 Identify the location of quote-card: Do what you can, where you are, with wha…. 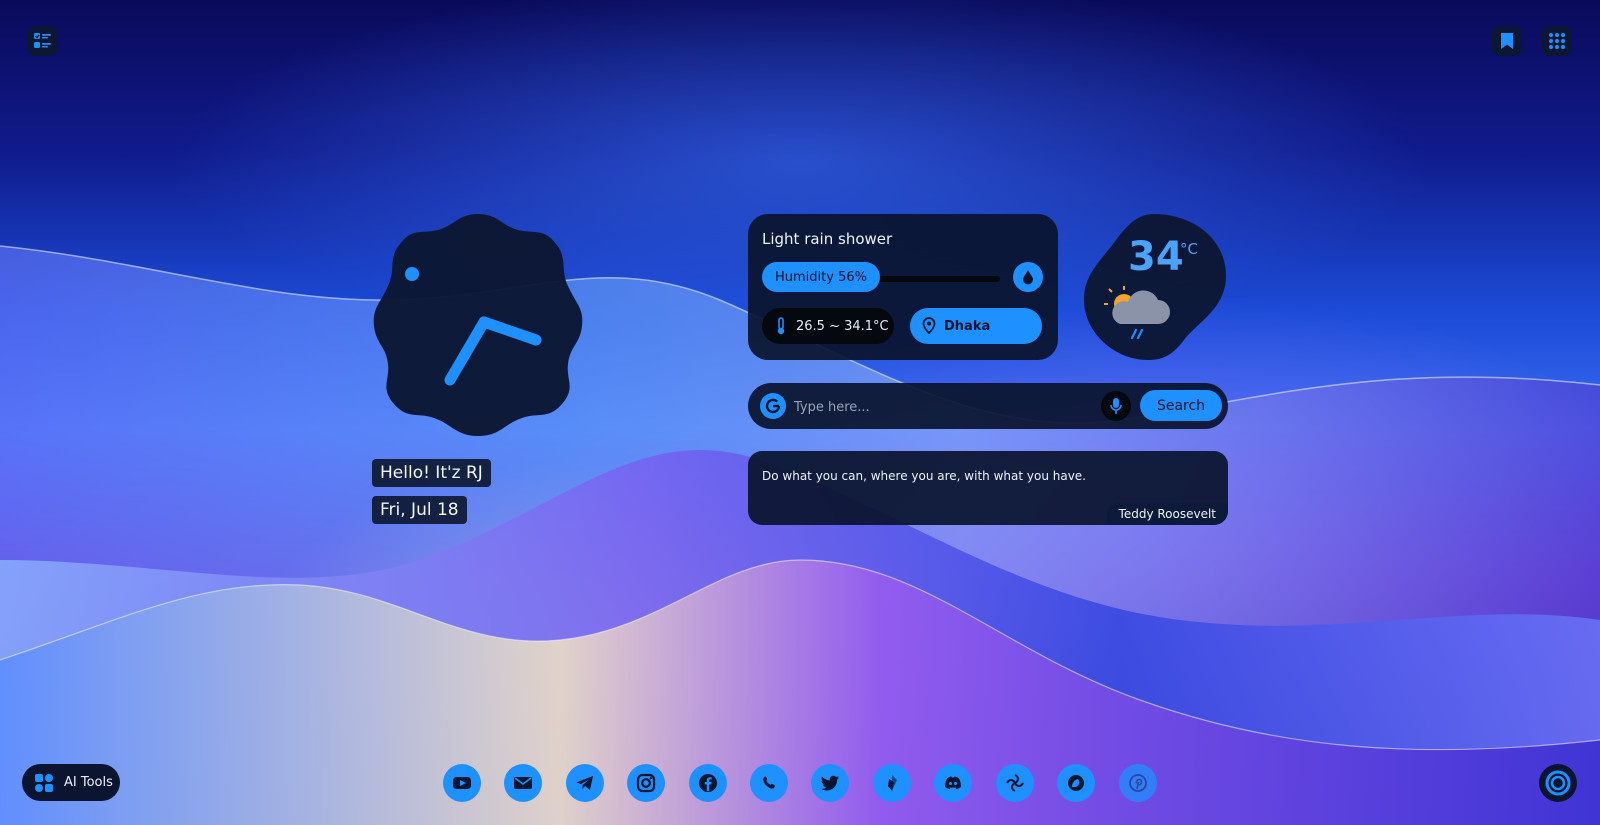
(988, 488).